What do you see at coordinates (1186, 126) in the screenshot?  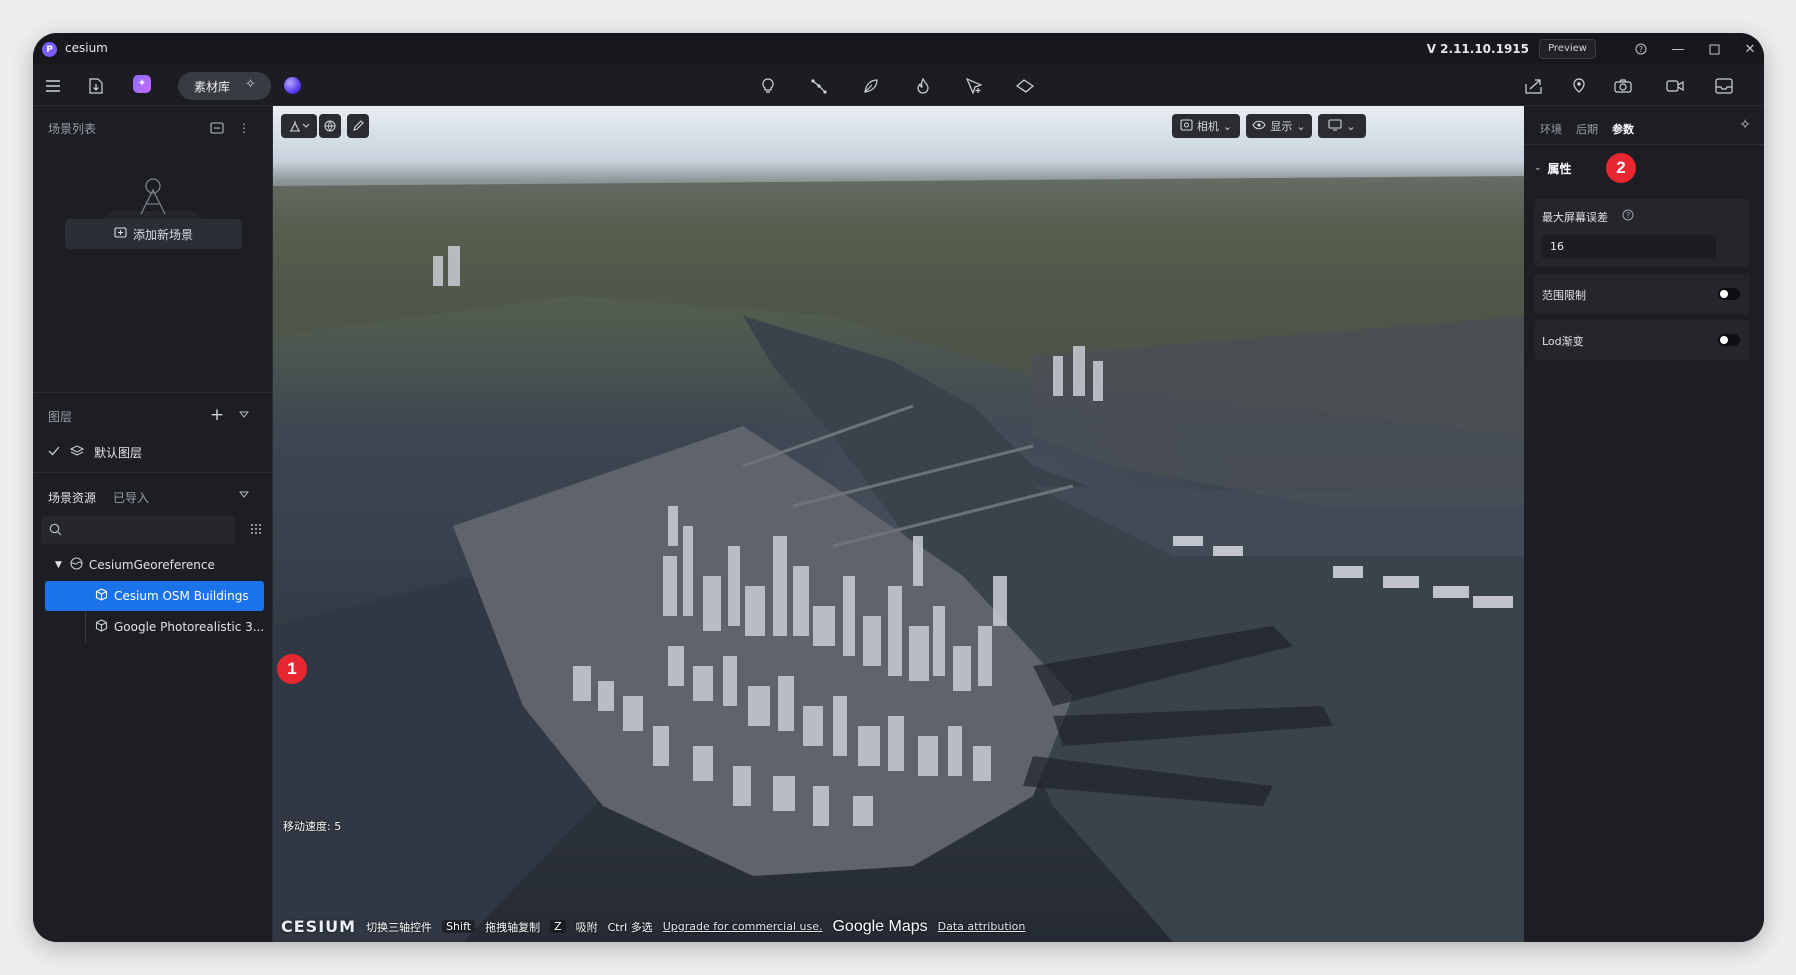 I see `camera-frame-icon` at bounding box center [1186, 126].